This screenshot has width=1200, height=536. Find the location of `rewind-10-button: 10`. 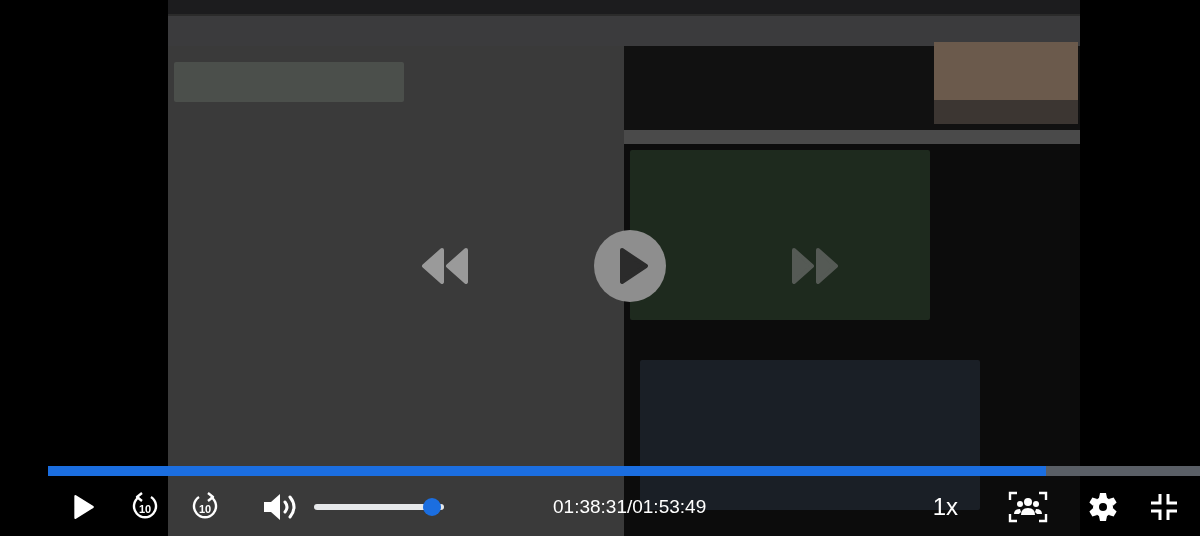

rewind-10-button: 10 is located at coordinates (145, 507).